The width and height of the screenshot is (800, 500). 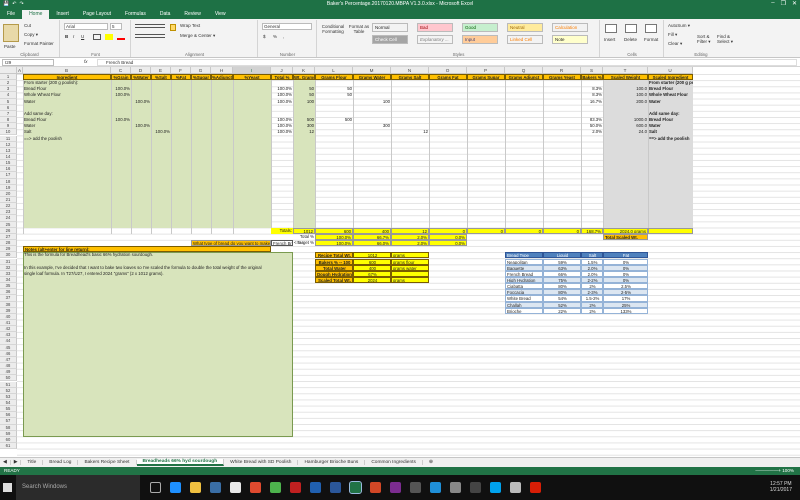 I want to click on header-cell: Grams Salt, so click(x=410, y=77).